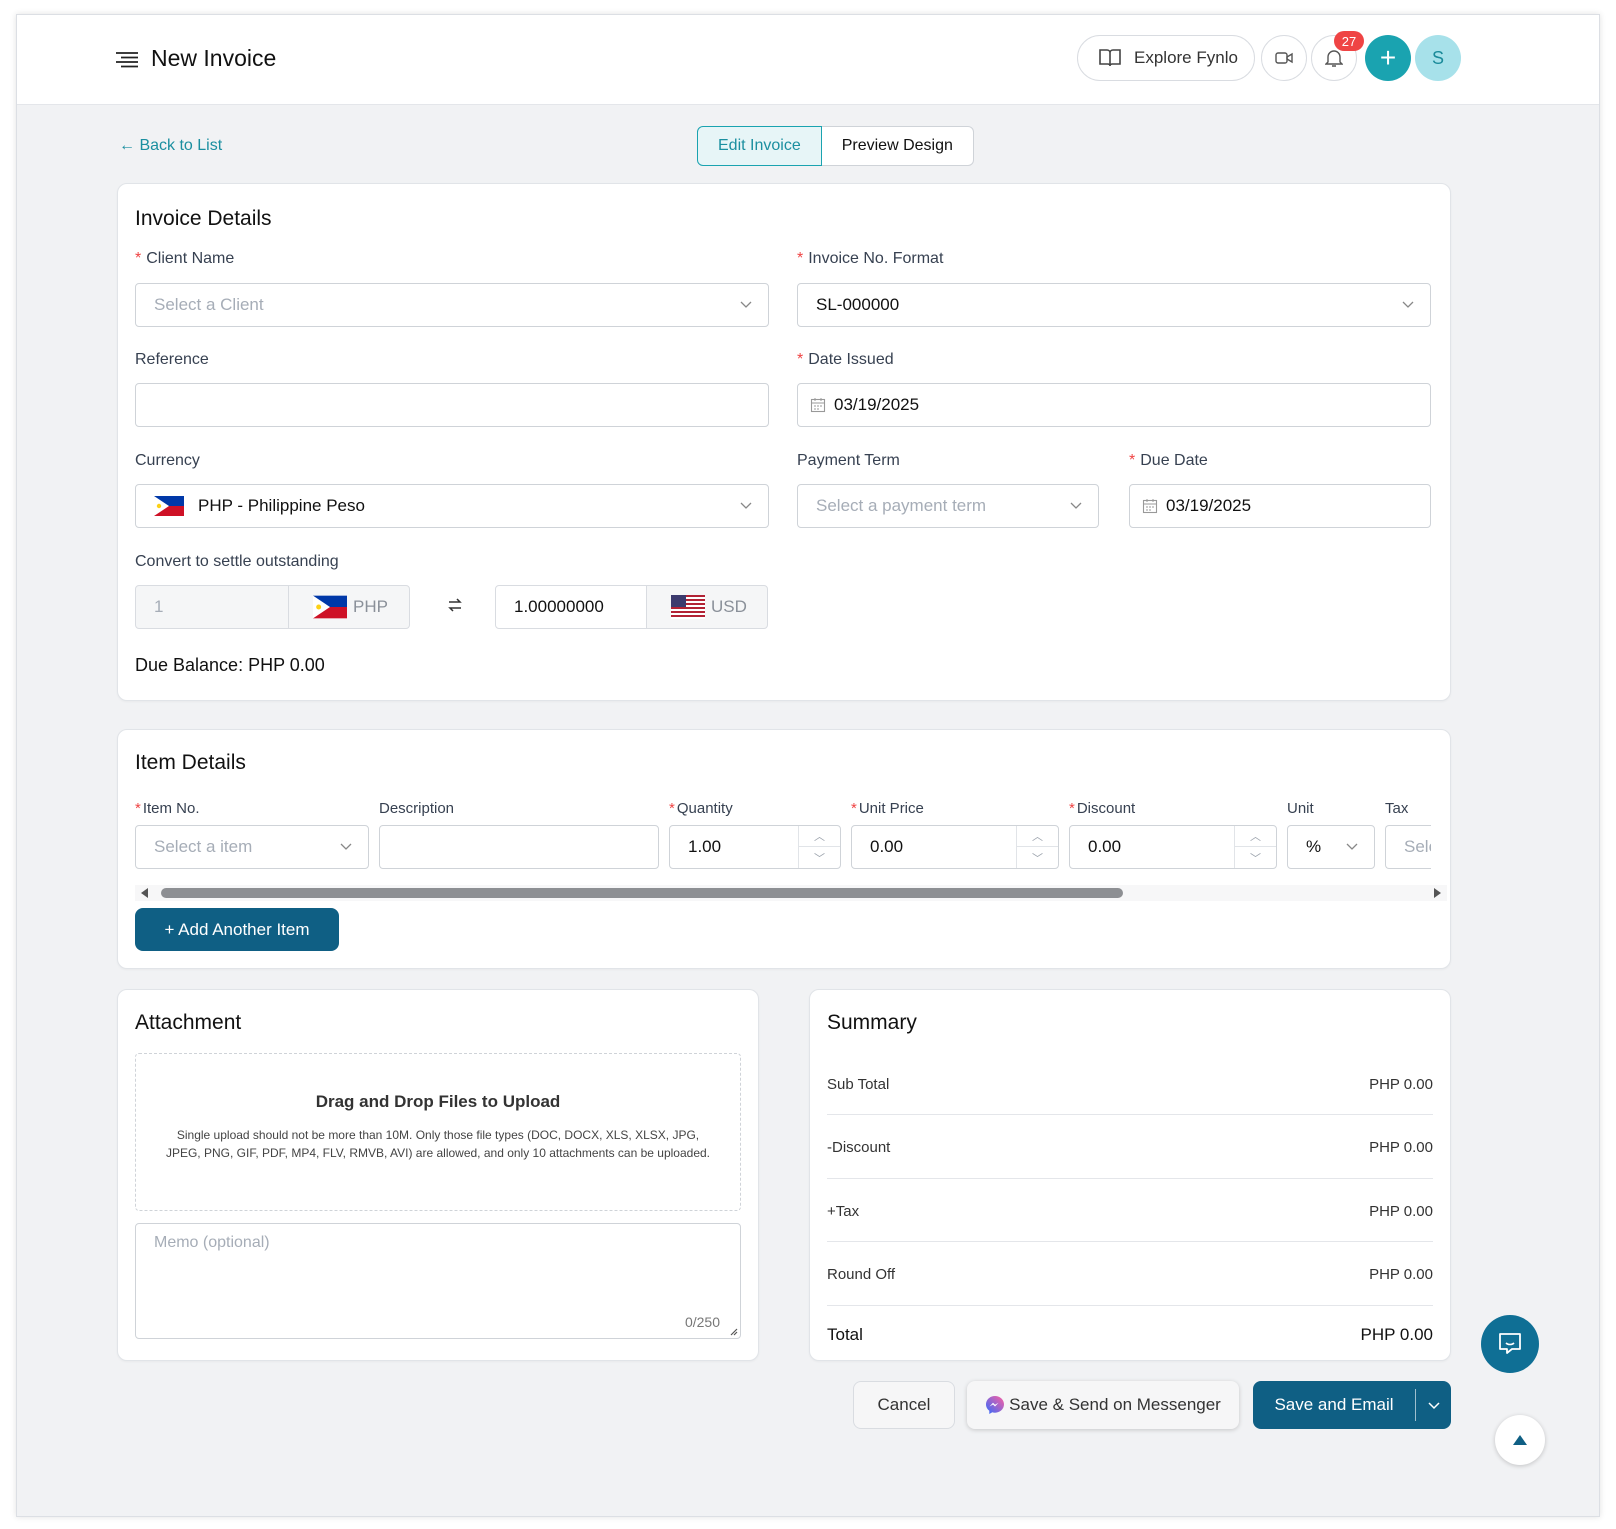 The image size is (1616, 1529). Describe the element at coordinates (707, 607) in the screenshot. I see `convert-to-currency: USD` at that location.